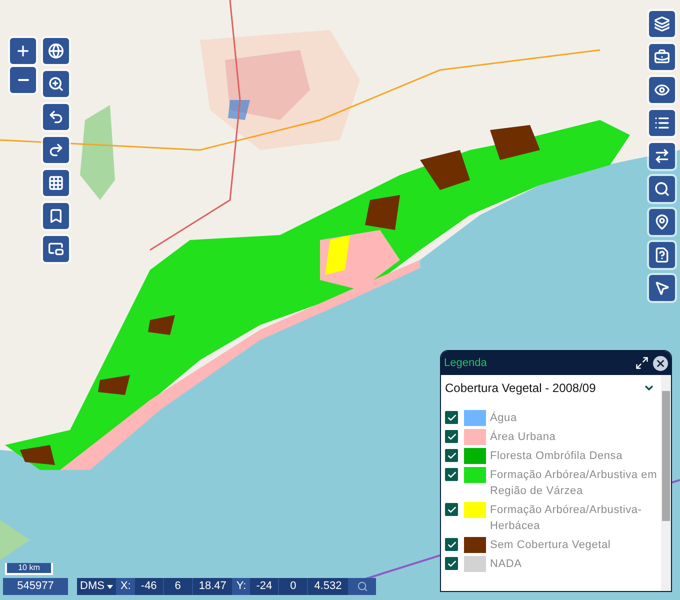 Image resolution: width=680 pixels, height=600 pixels. Describe the element at coordinates (550, 545) in the screenshot. I see `legend-label: Sem Cobertura Vegetal` at that location.